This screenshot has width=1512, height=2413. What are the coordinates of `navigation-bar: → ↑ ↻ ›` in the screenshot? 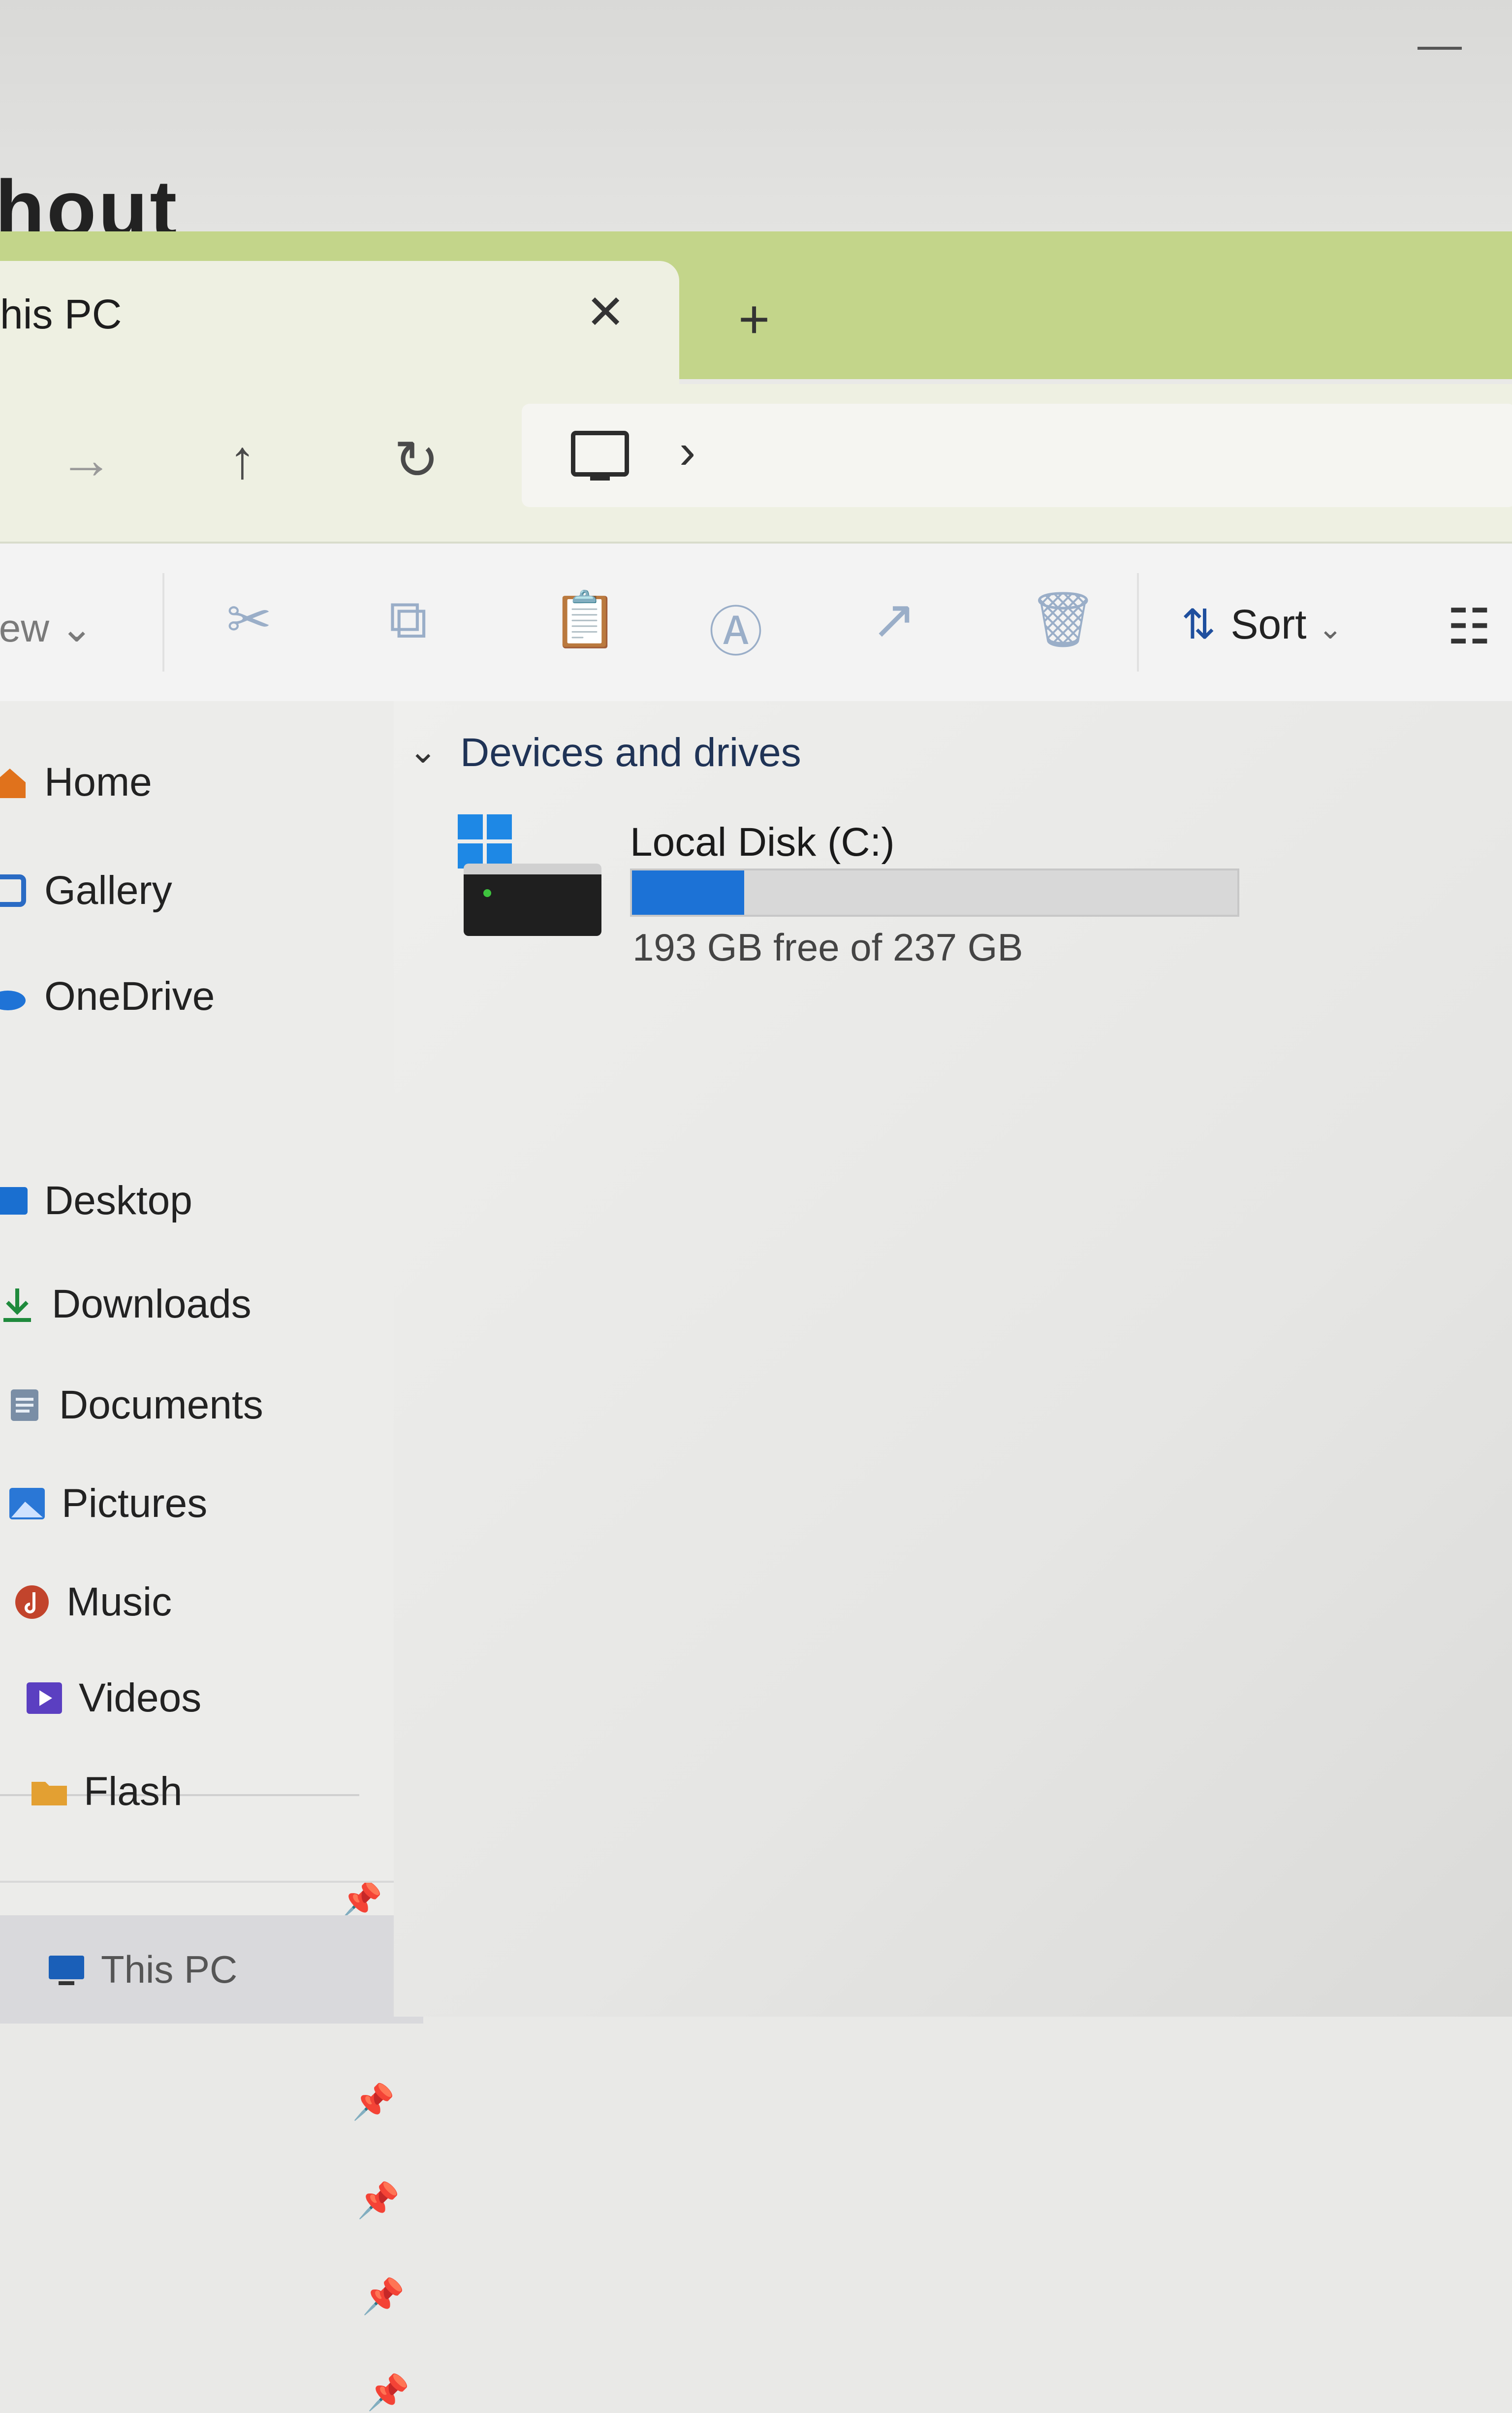 It's located at (756, 463).